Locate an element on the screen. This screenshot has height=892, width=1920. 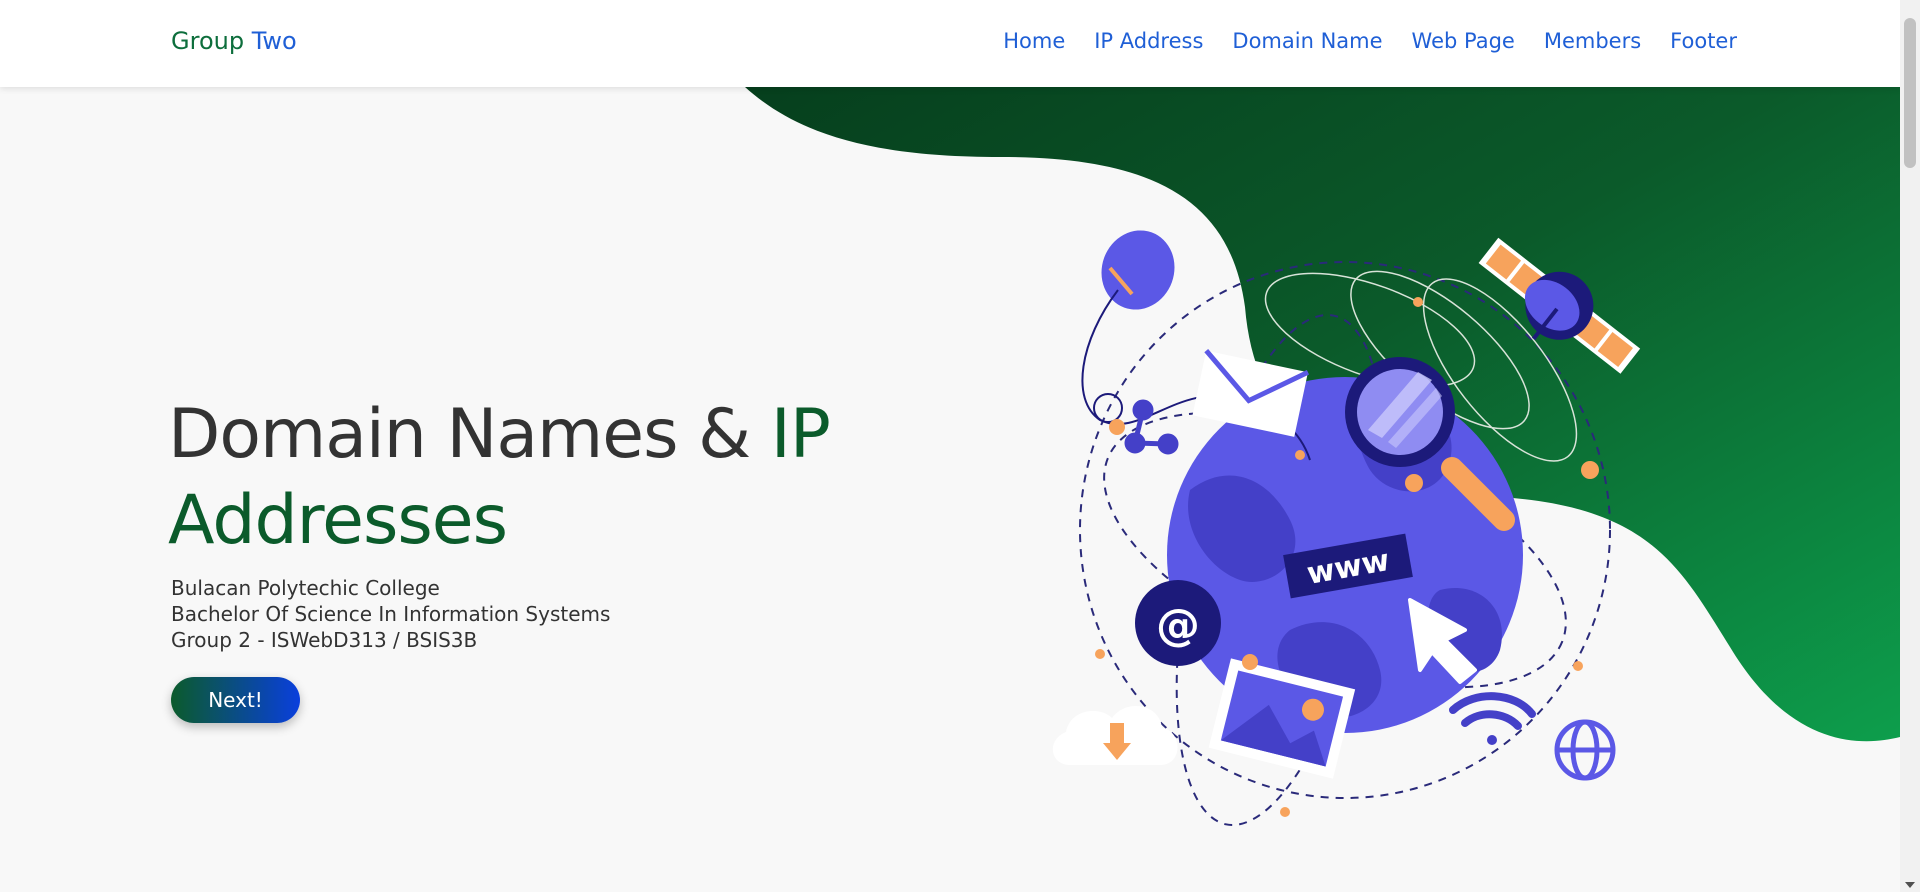
brand-accent-text: Two is located at coordinates (274, 41).